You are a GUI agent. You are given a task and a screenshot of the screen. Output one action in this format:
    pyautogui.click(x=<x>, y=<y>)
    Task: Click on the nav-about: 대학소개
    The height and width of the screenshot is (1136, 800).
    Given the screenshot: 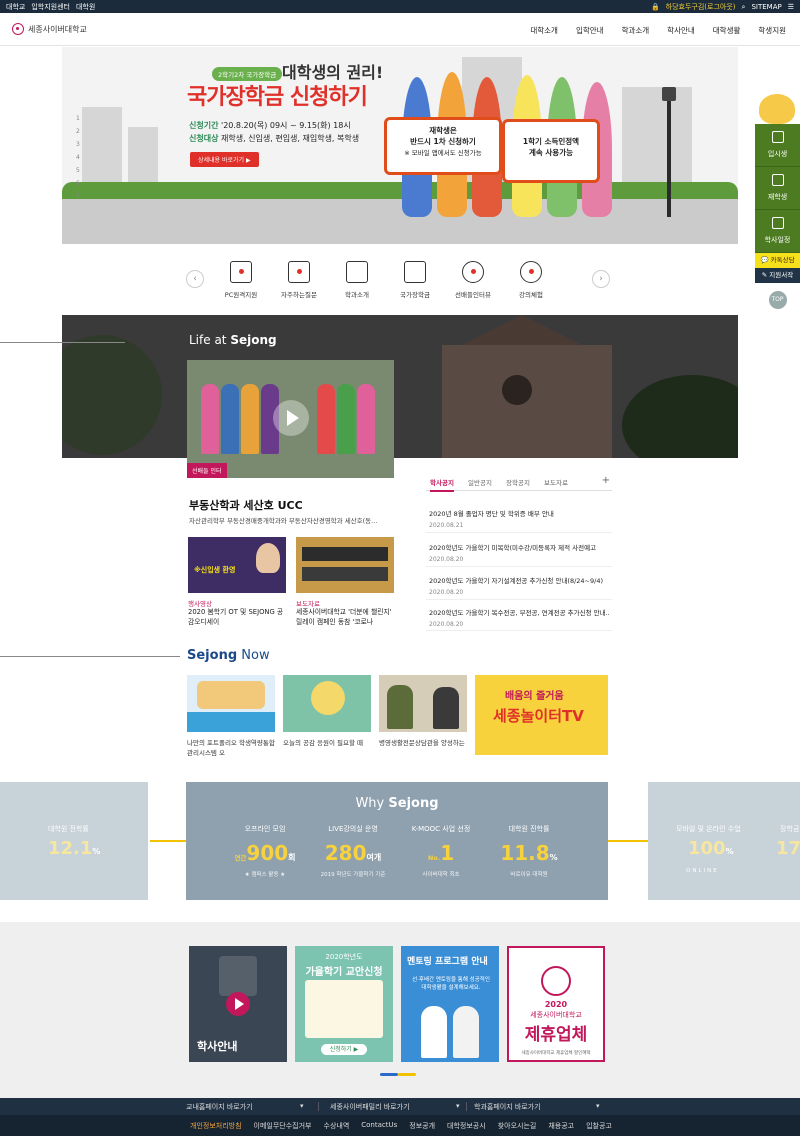 What is the action you would take?
    pyautogui.click(x=544, y=30)
    